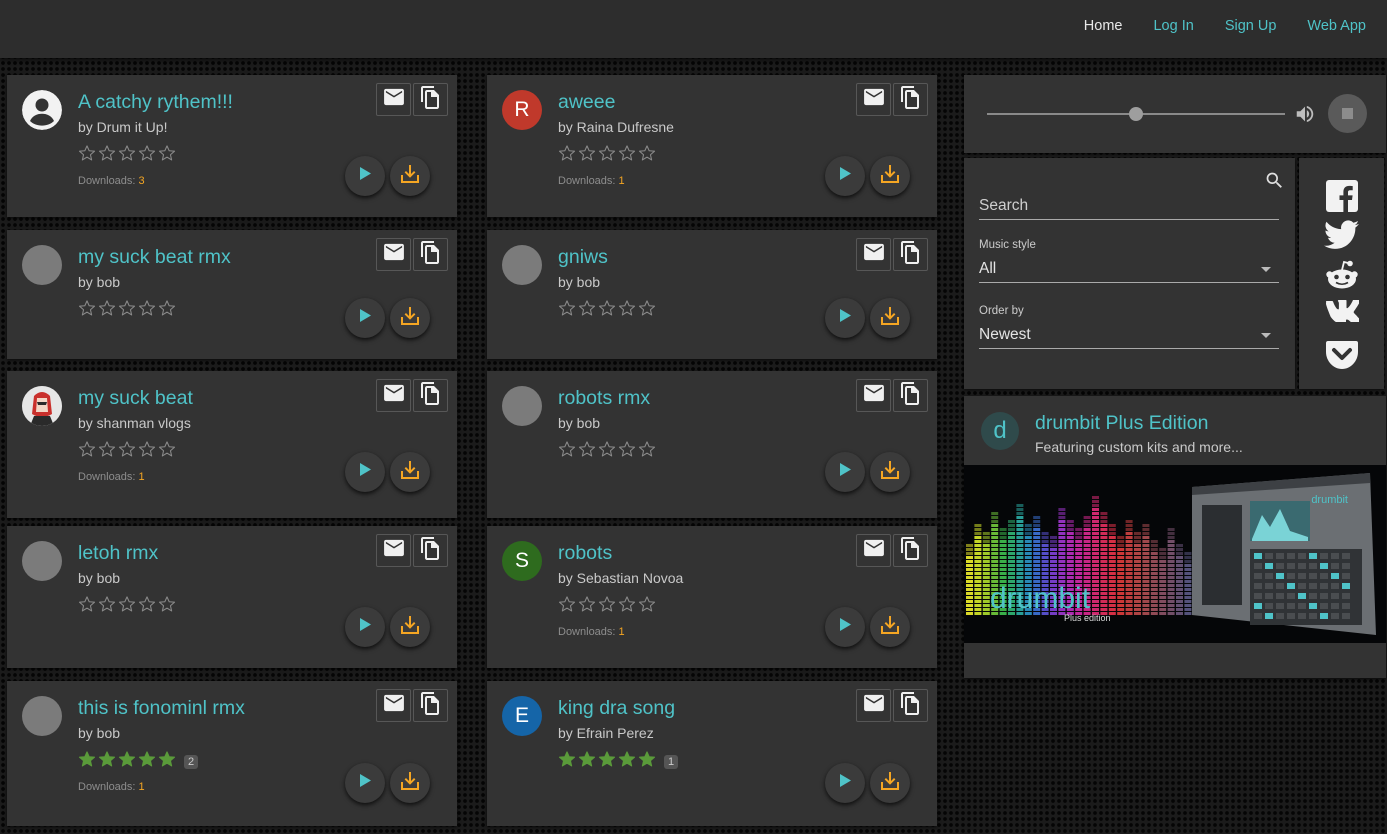  Describe the element at coordinates (1274, 183) in the screenshot. I see `search-icon` at that location.